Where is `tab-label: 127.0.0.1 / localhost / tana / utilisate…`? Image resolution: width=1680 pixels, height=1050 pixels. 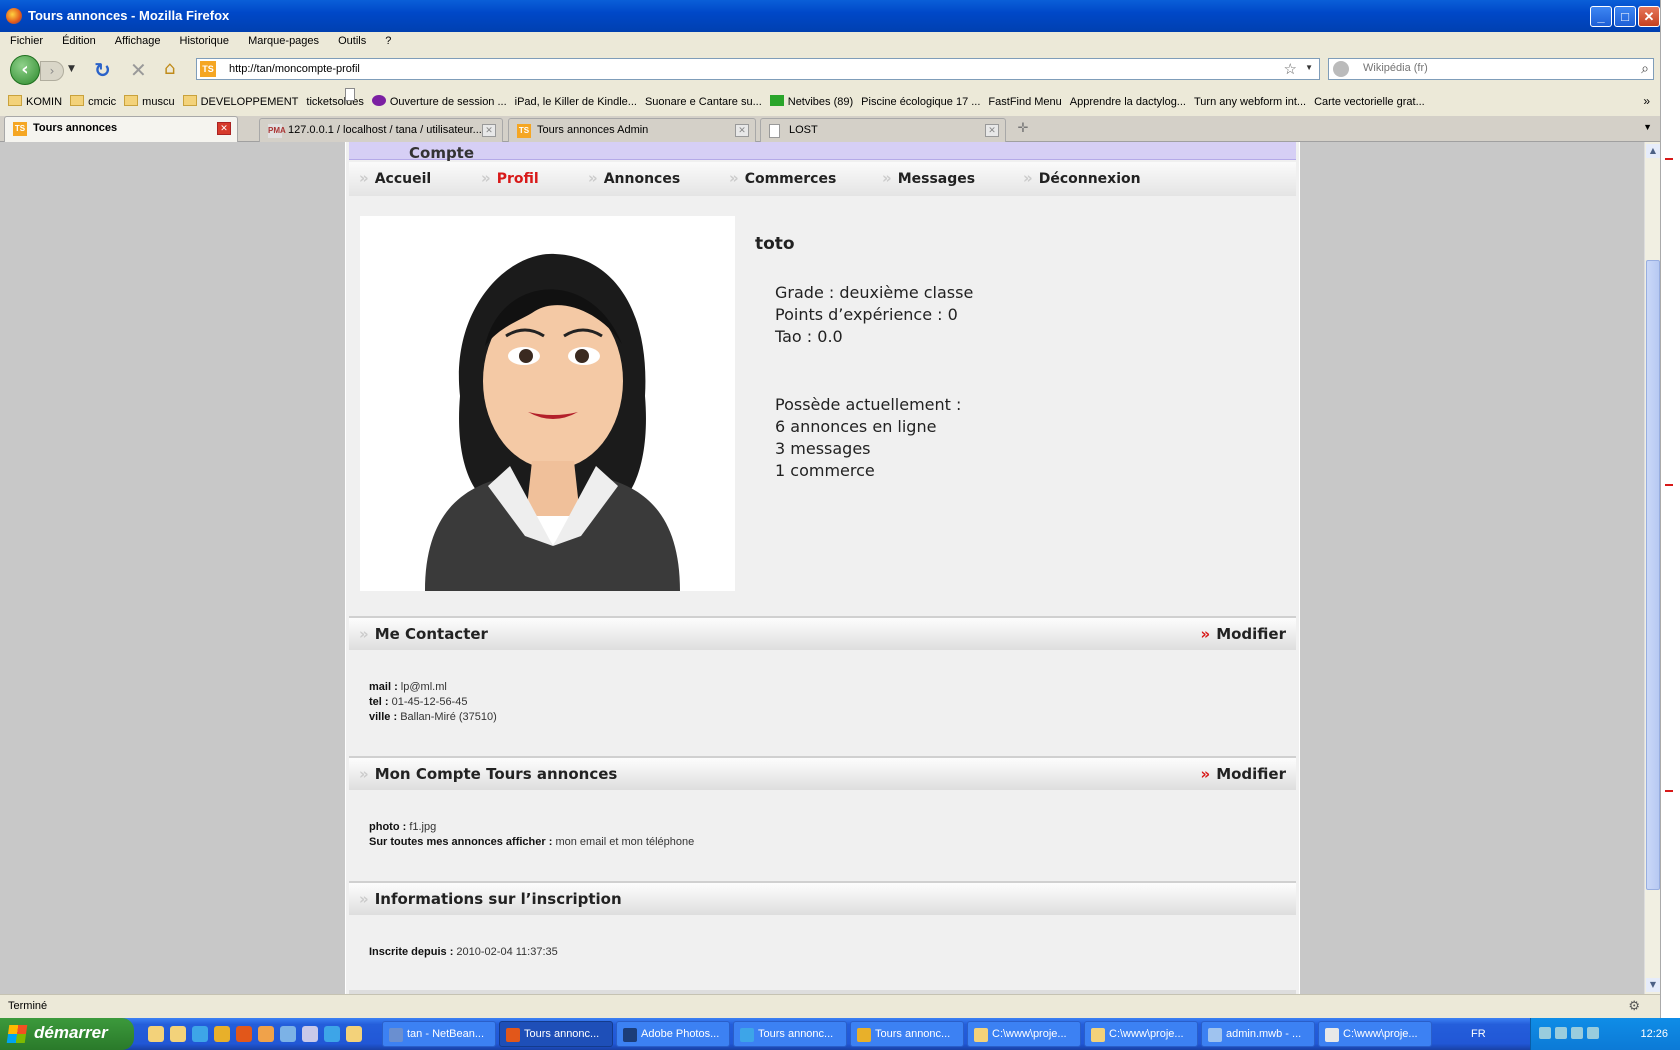 tab-label: 127.0.0.1 / localhost / tana / utilisate… is located at coordinates (385, 130).